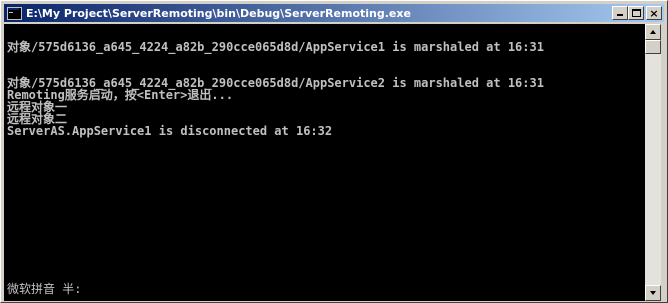 The image size is (668, 303). What do you see at coordinates (14, 13) in the screenshot?
I see `console-window-icon` at bounding box center [14, 13].